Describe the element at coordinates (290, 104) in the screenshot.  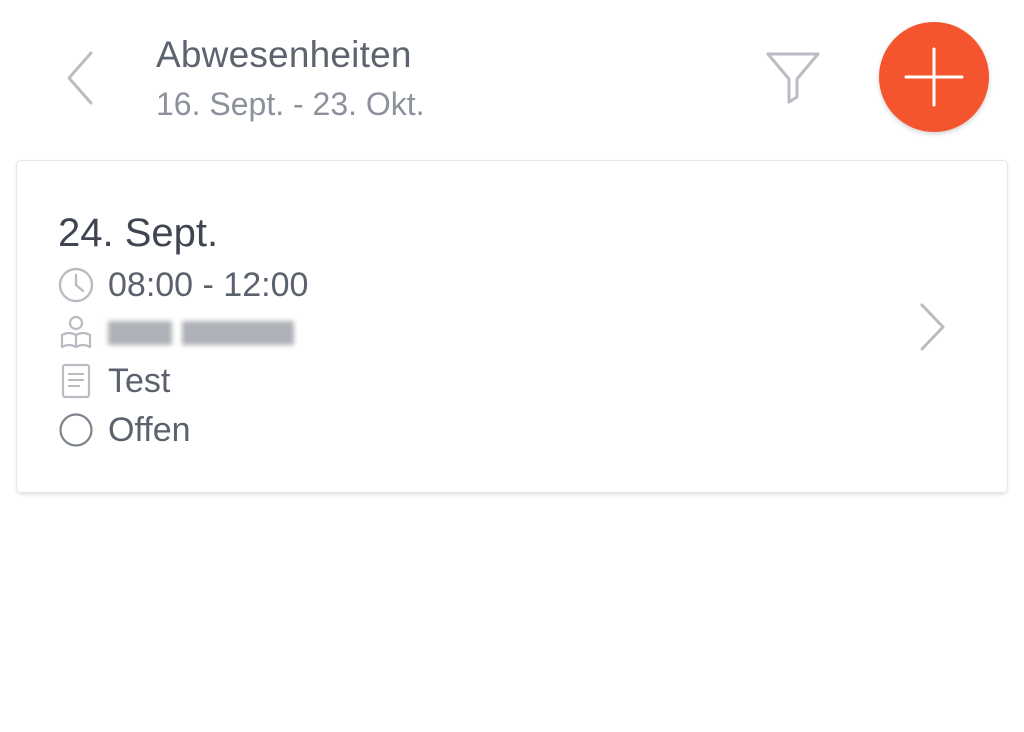
I see `date-range: 16. Sept. - 23. Okt.` at that location.